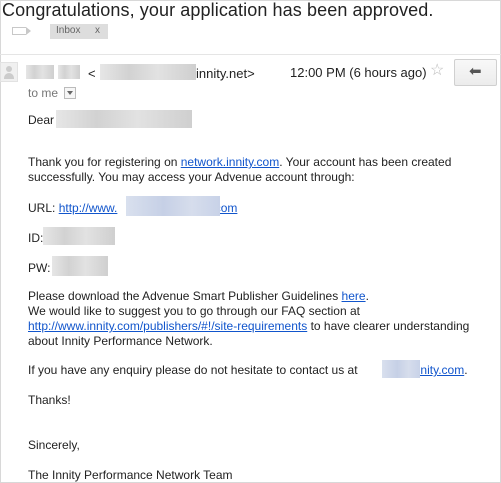  I want to click on paragraph-faq-line3: about Innity Performance Network., so click(120, 341).